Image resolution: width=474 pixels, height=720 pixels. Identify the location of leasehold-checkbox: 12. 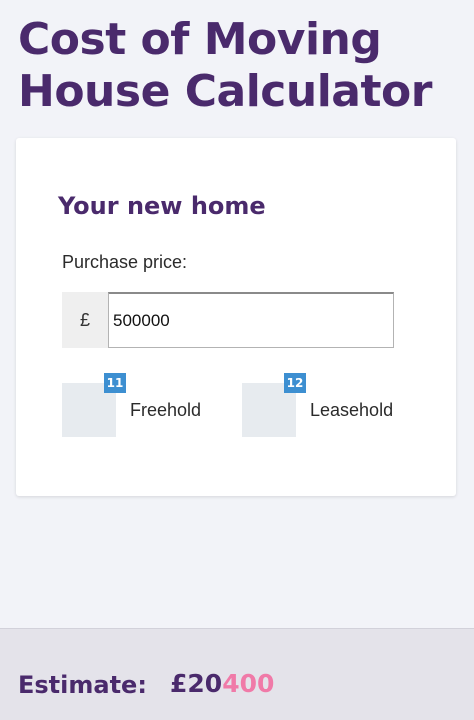
(274, 405).